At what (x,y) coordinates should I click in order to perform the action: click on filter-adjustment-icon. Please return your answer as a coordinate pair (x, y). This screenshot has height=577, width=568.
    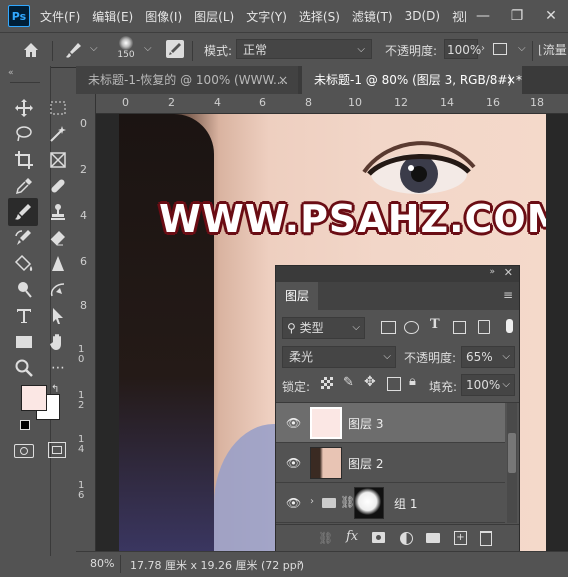
    Looking at the image, I should click on (411, 327).